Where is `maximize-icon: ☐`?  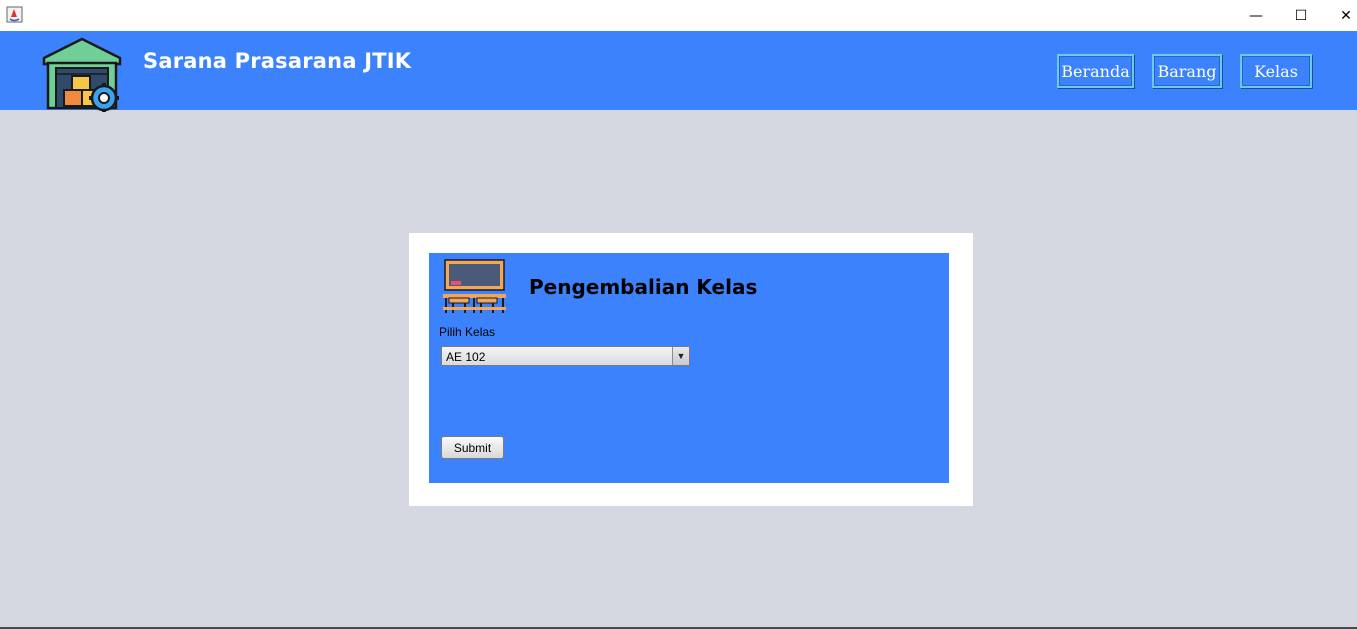
maximize-icon: ☐ is located at coordinates (1301, 15).